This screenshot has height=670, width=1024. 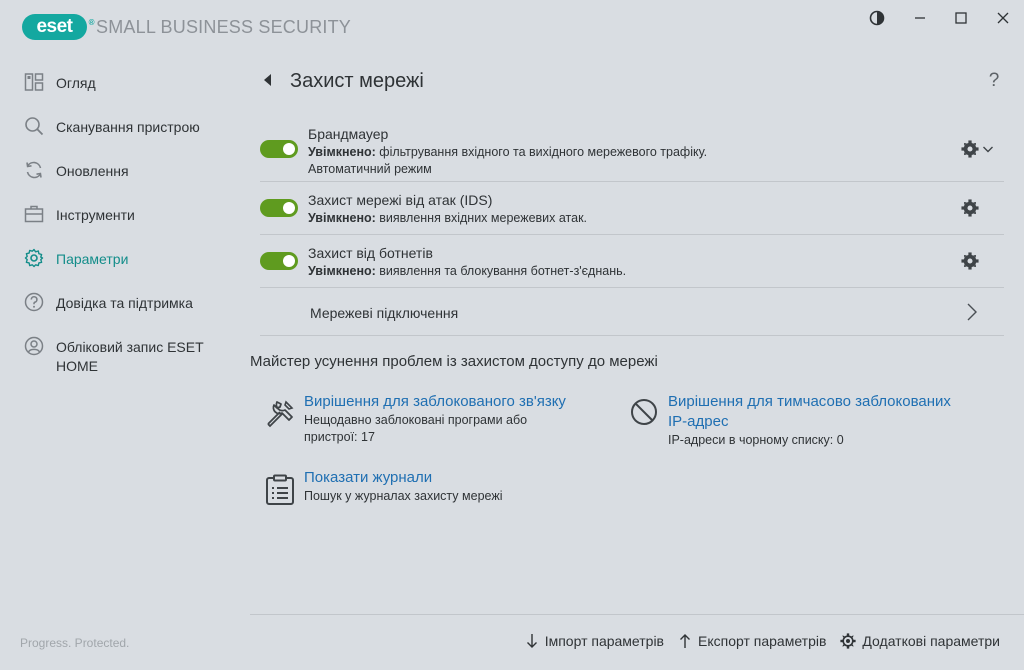 I want to click on arrow-up-icon, so click(x=685, y=641).